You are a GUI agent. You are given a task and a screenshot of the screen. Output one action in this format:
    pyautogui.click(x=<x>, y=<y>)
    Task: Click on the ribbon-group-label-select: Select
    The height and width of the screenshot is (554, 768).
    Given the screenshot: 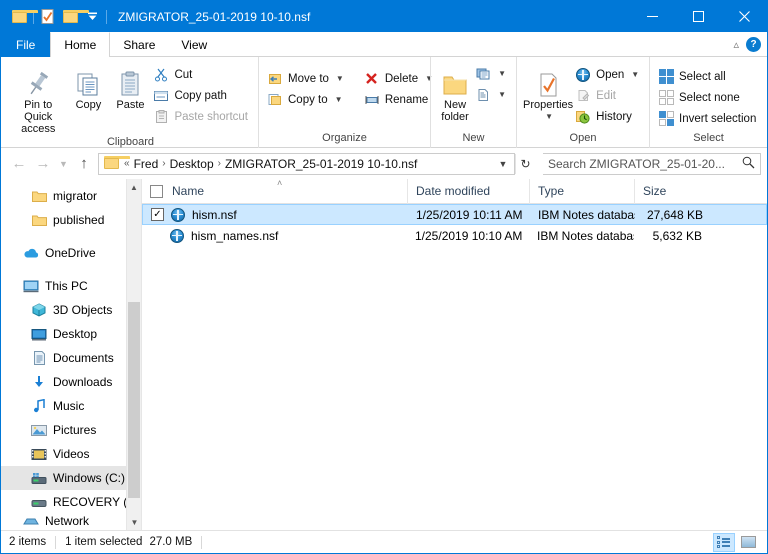 What is the action you would take?
    pyautogui.click(x=708, y=138)
    